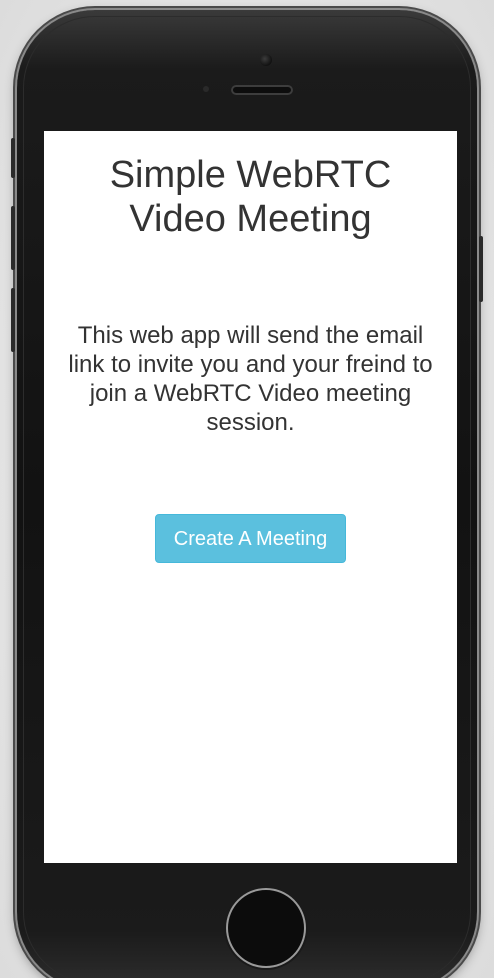  What do you see at coordinates (13, 238) in the screenshot?
I see `volume-up-button` at bounding box center [13, 238].